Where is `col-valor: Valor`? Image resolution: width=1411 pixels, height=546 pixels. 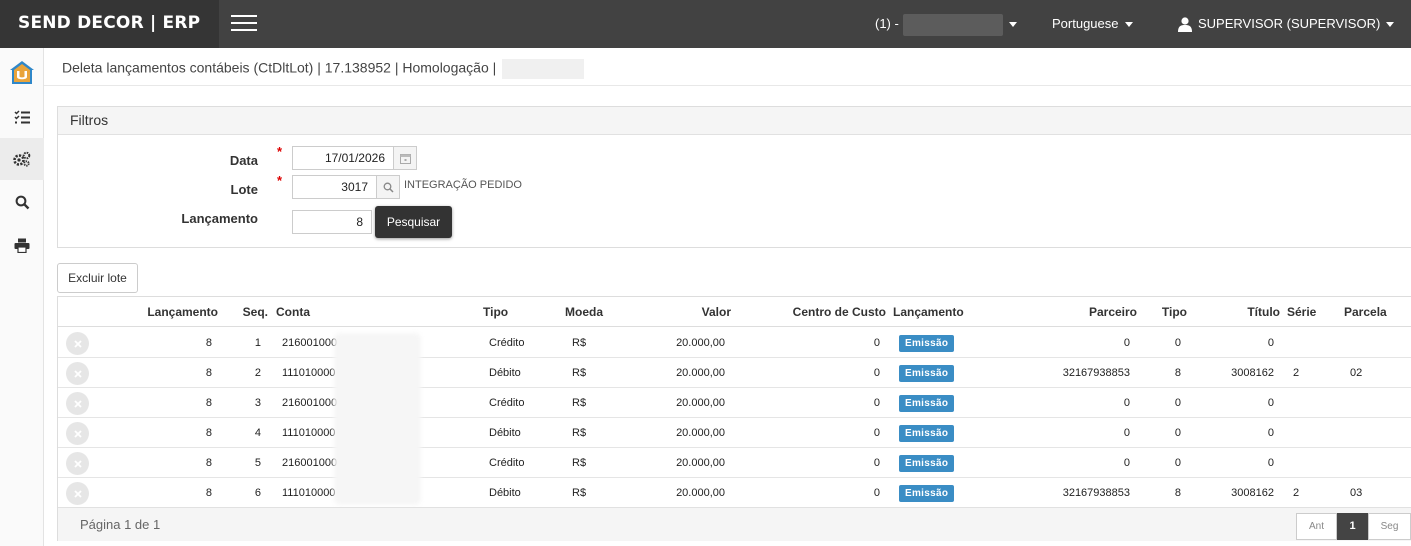
col-valor: Valor is located at coordinates (681, 312).